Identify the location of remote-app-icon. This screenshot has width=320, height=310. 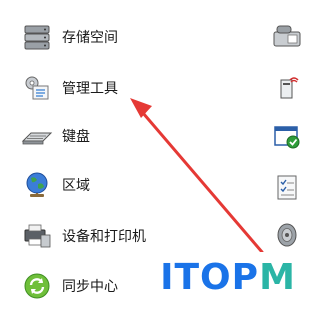
(287, 87).